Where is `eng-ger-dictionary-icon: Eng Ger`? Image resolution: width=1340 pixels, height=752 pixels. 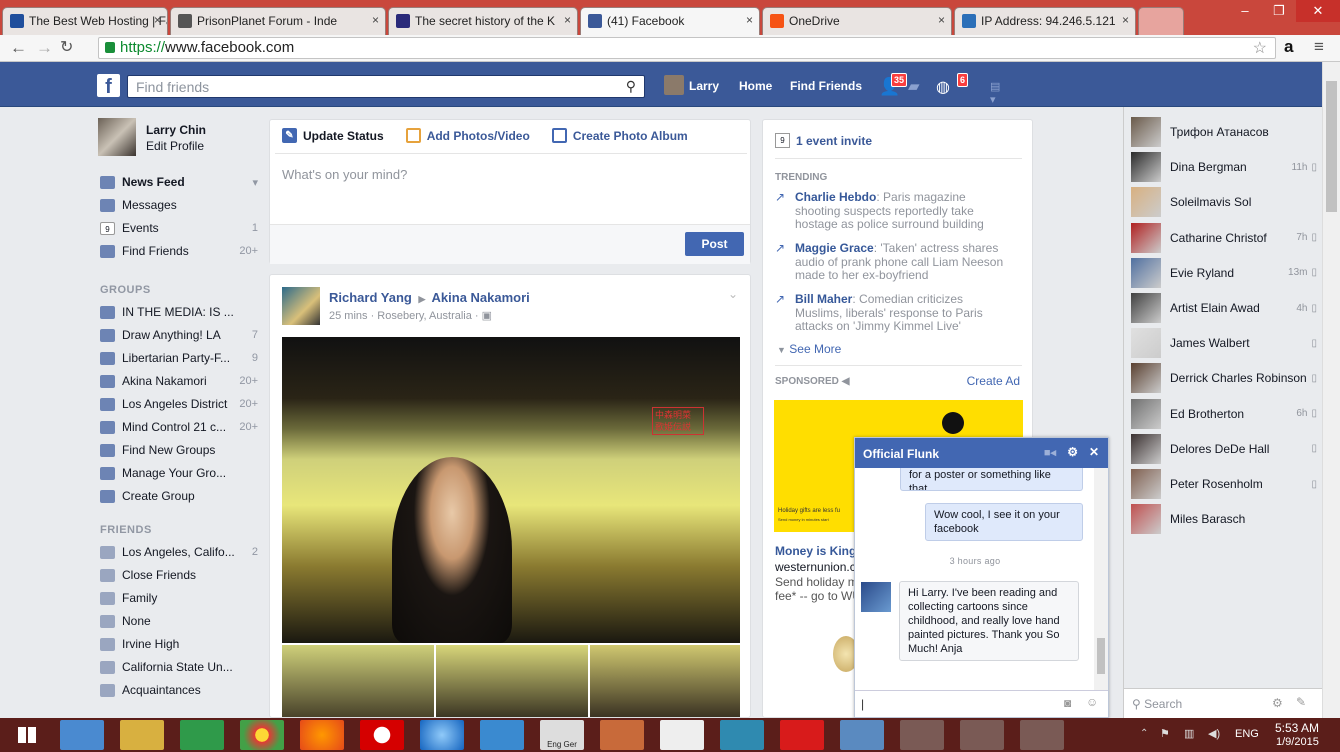
eng-ger-dictionary-icon: Eng Ger is located at coordinates (562, 735).